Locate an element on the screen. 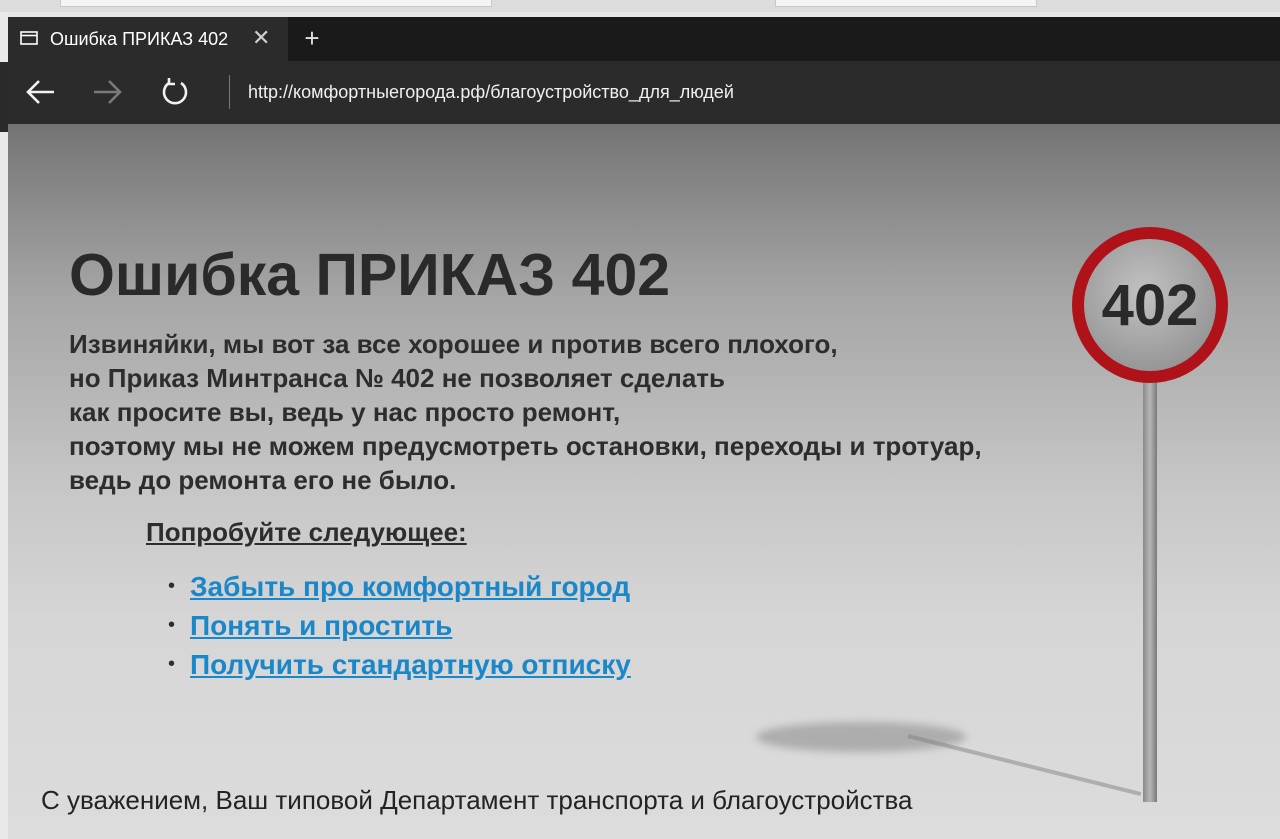  tab-bar: Ошибка ПРИКАЗ 402 ✕ + is located at coordinates (644, 39).